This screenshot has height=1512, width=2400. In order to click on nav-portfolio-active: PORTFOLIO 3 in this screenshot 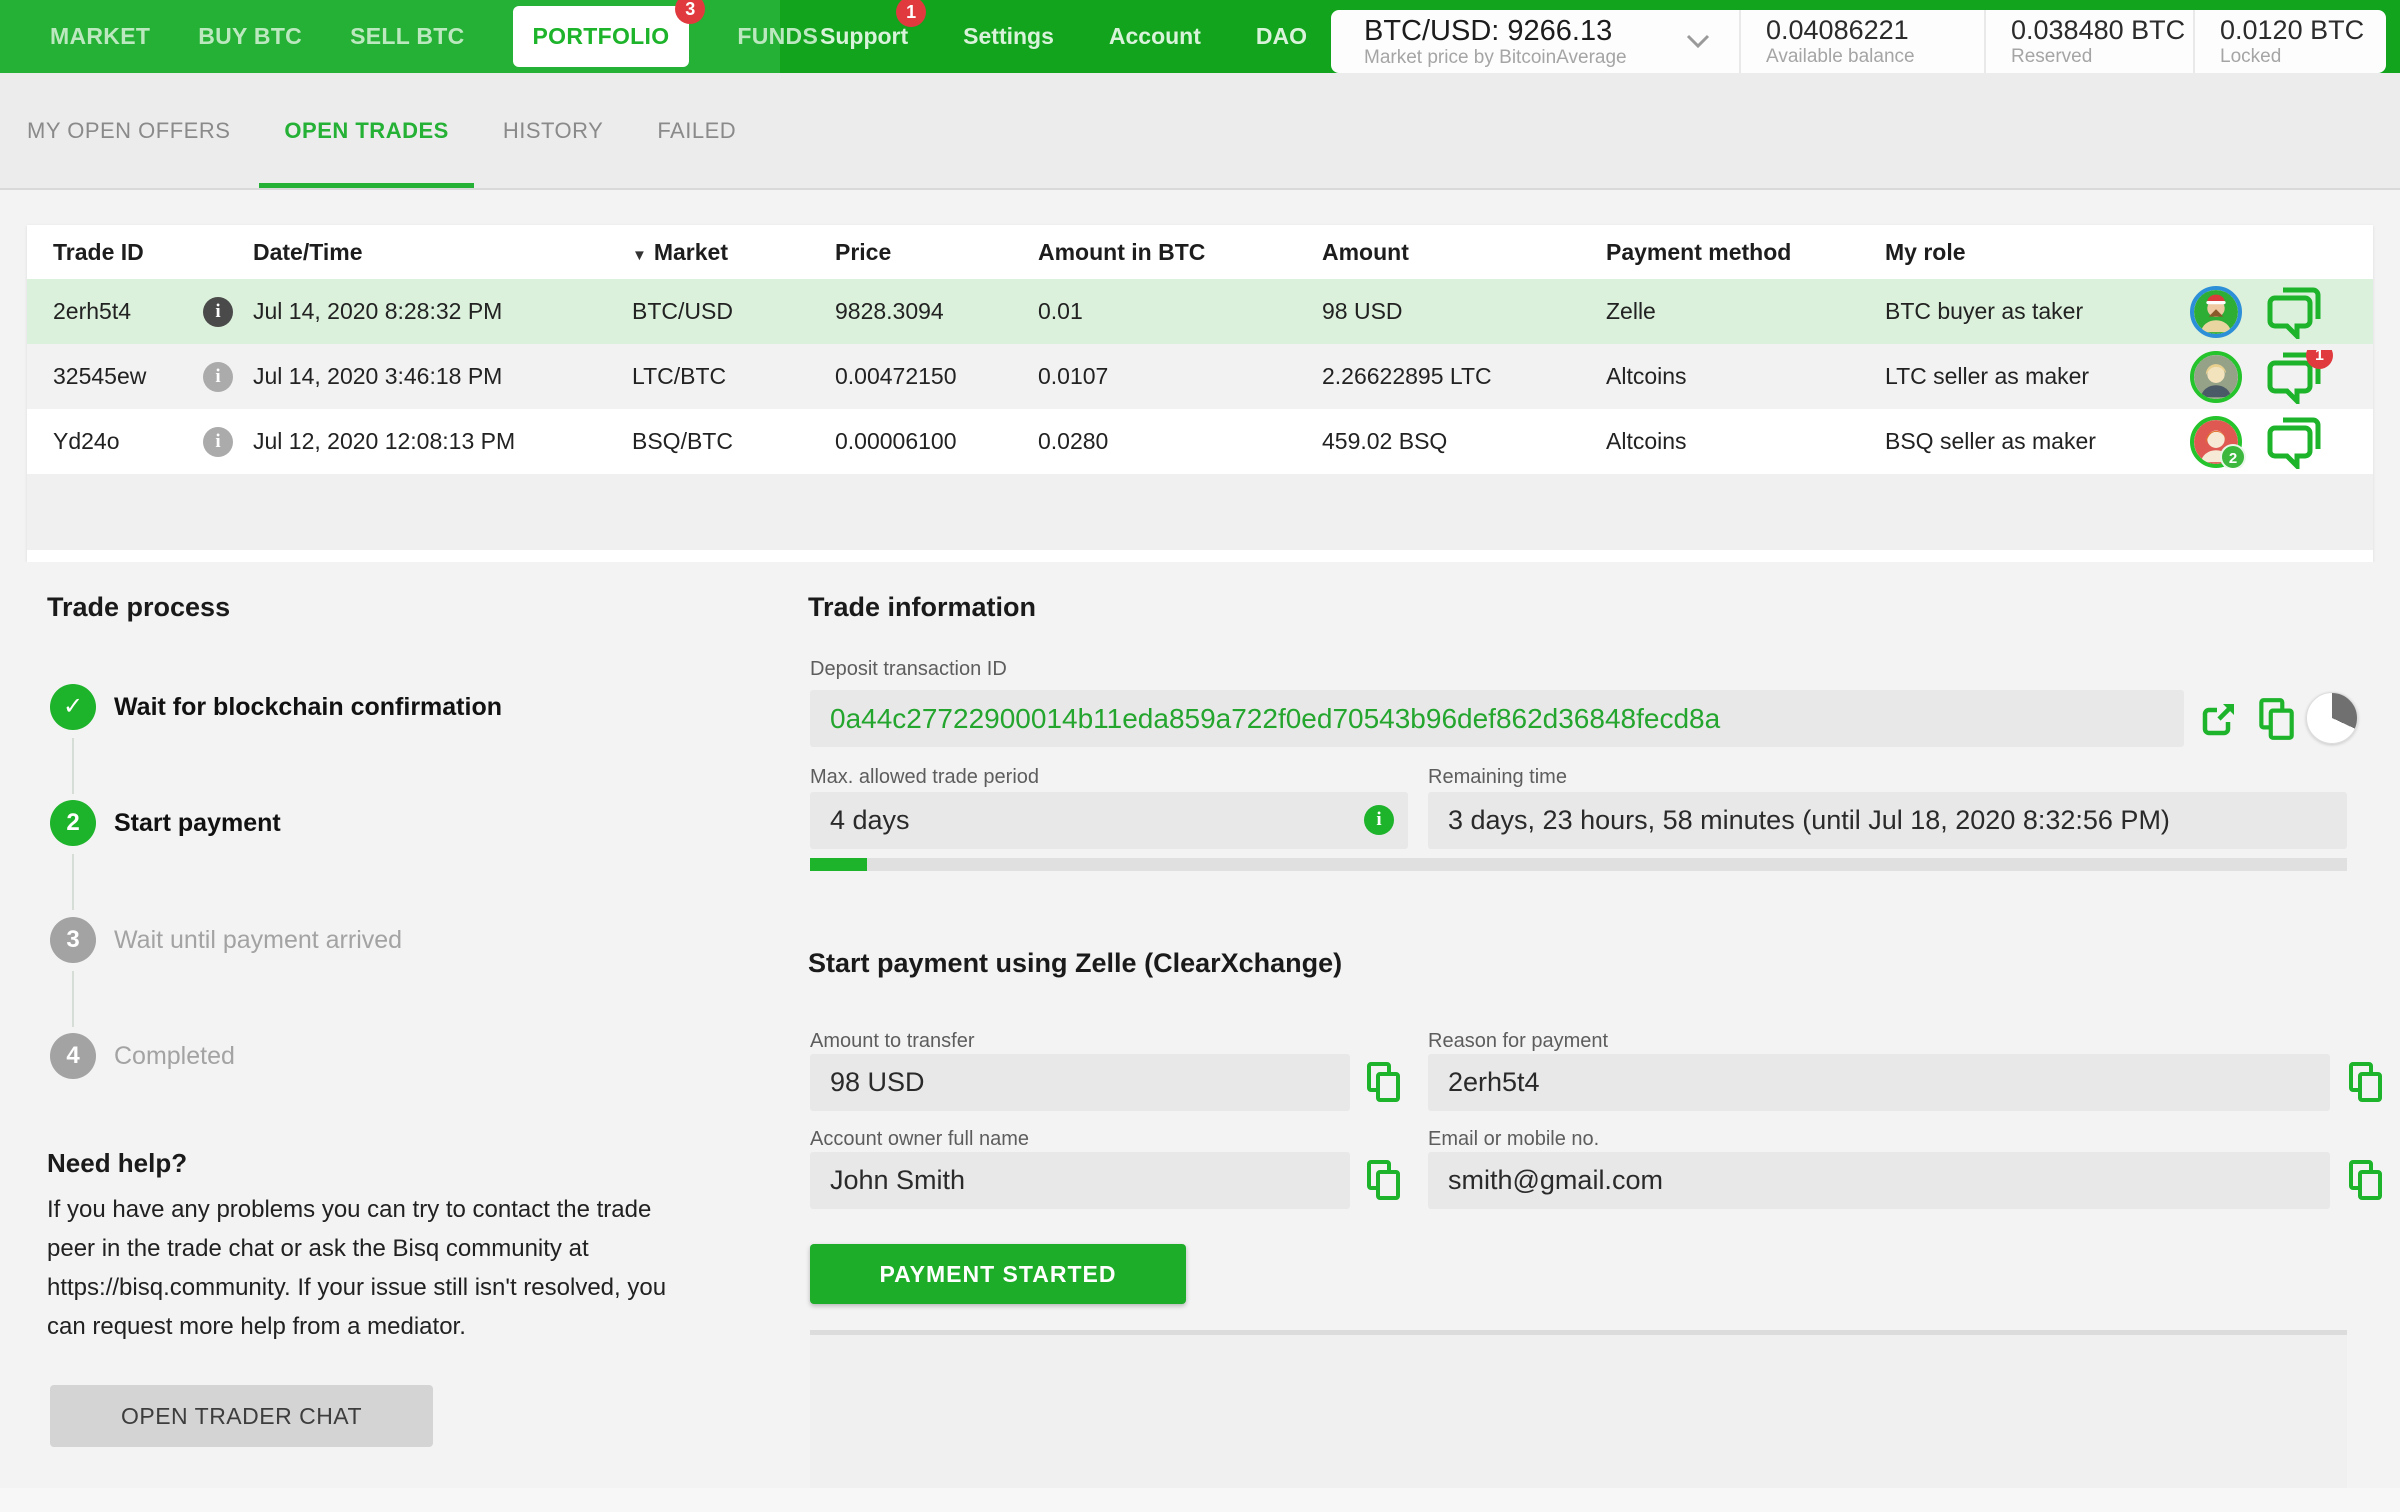, I will do `click(609, 33)`.